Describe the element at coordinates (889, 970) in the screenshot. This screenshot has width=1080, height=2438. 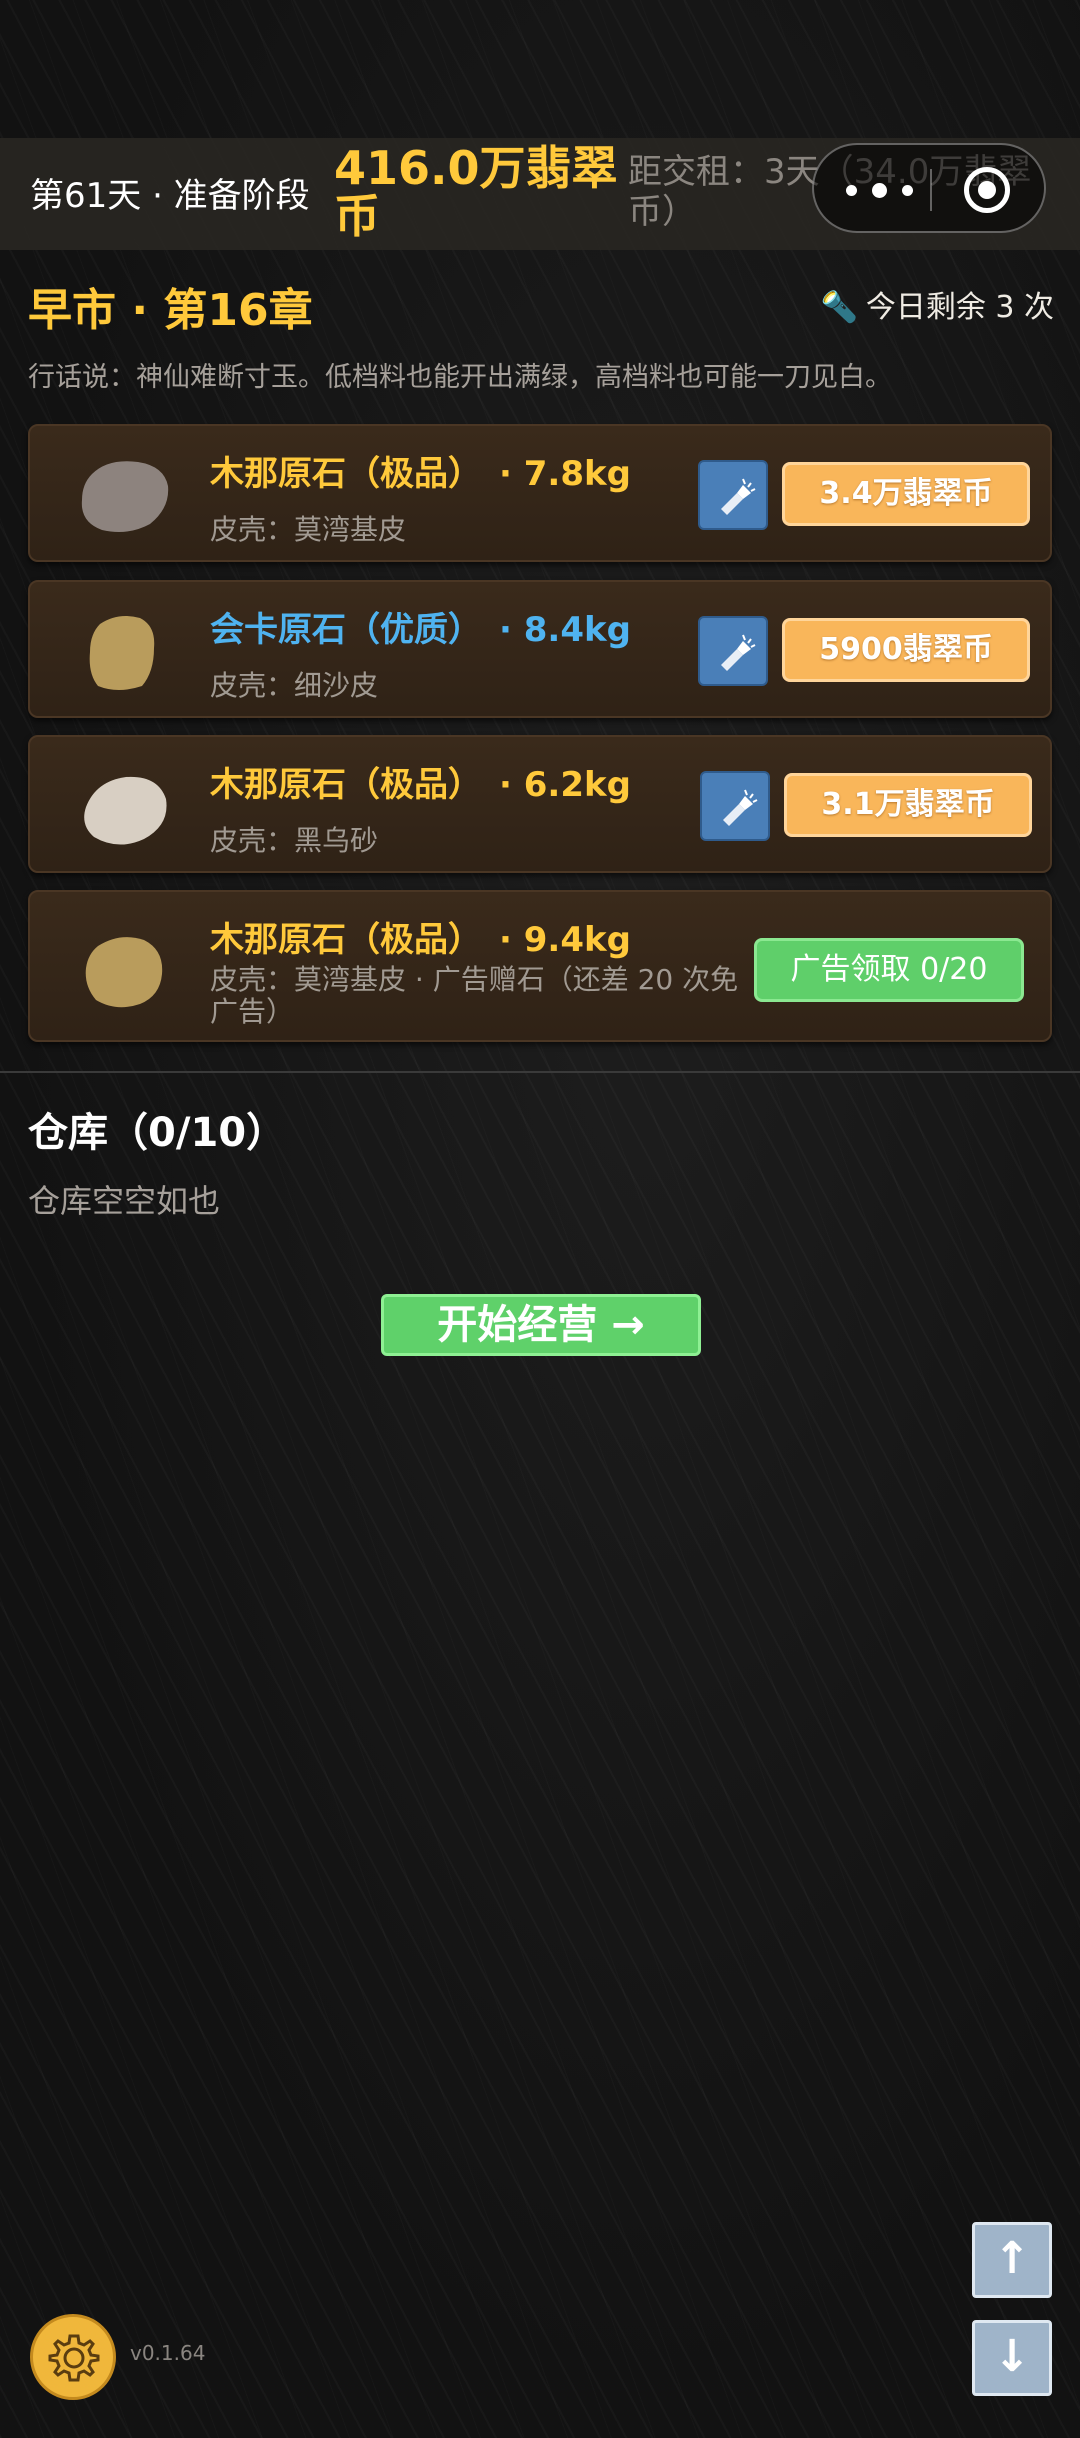
I see `ad-claim-button: 广告领取 0/20` at that location.